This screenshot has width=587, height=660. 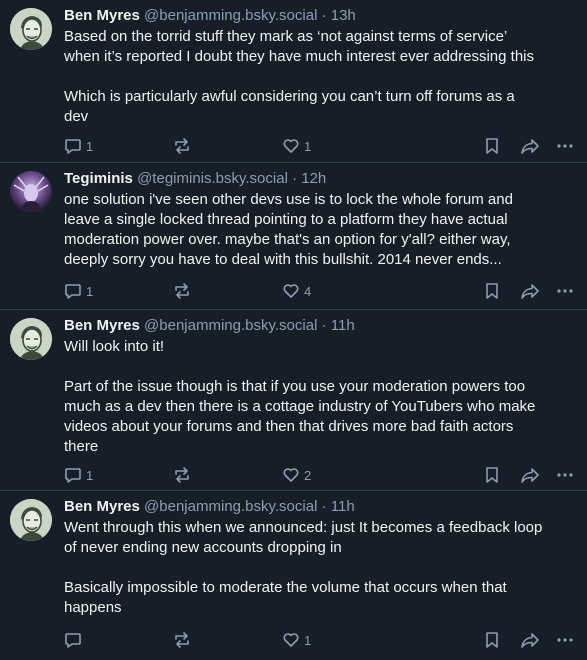 What do you see at coordinates (318, 146) in the screenshot?
I see `post-actions: 1 1` at bounding box center [318, 146].